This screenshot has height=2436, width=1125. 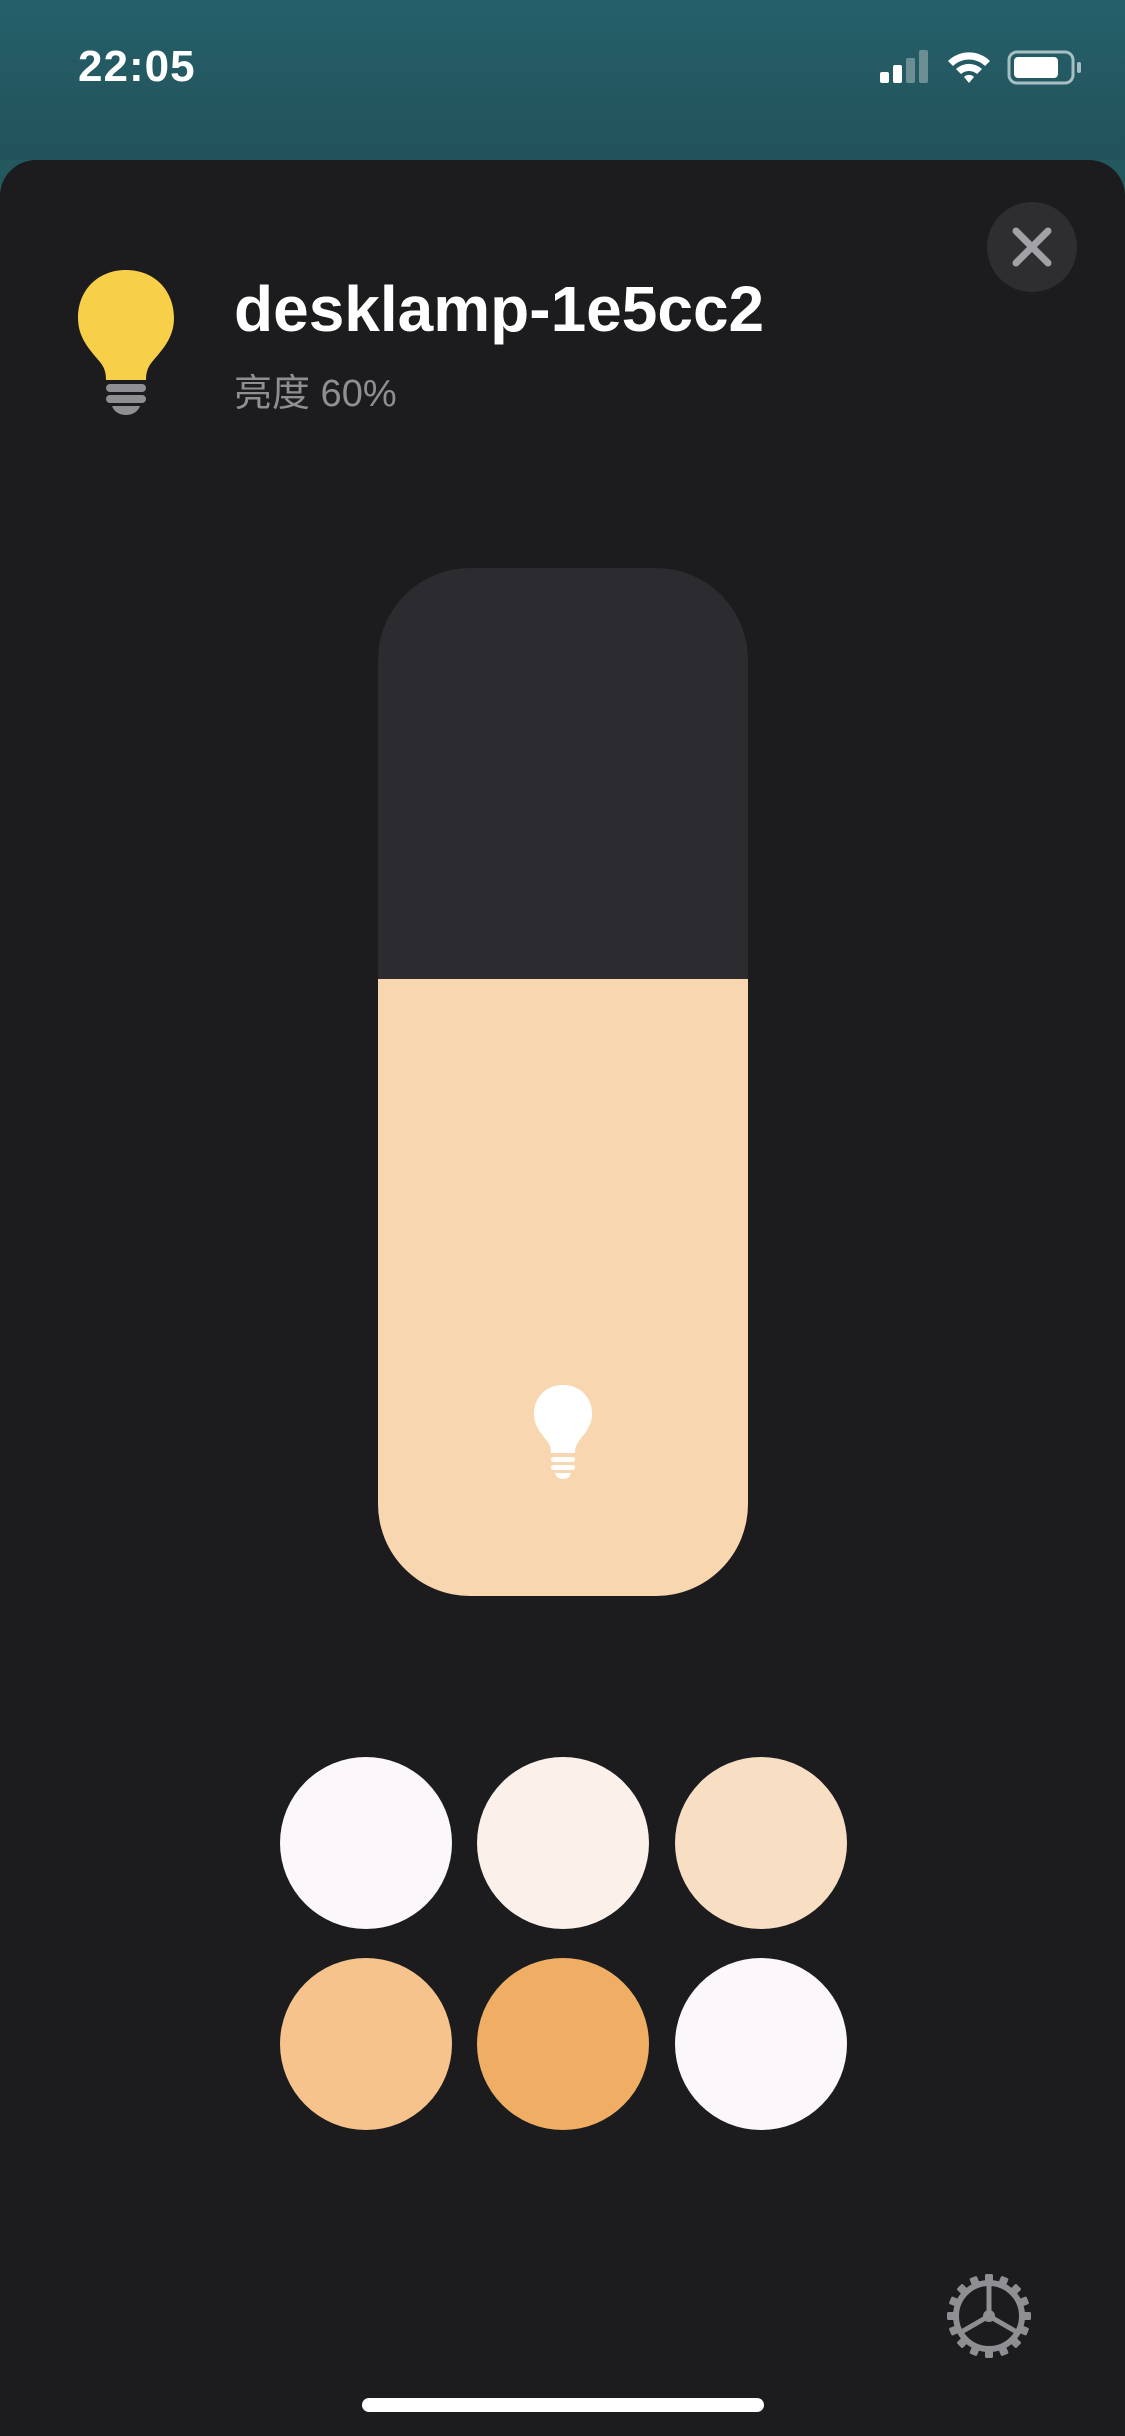 What do you see at coordinates (137, 66) in the screenshot?
I see `status-time: 22:05` at bounding box center [137, 66].